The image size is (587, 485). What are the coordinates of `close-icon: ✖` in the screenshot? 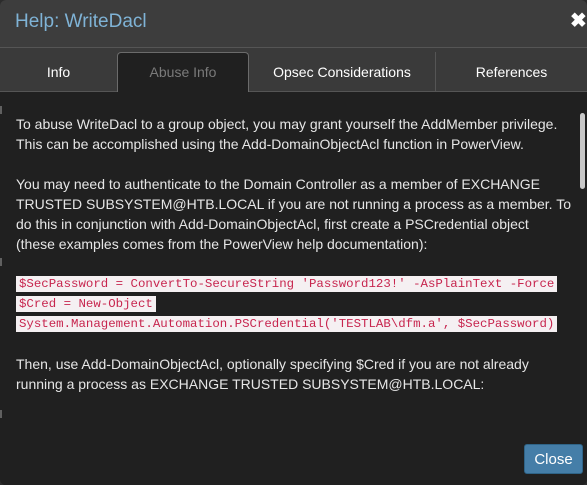 It's located at (578, 21).